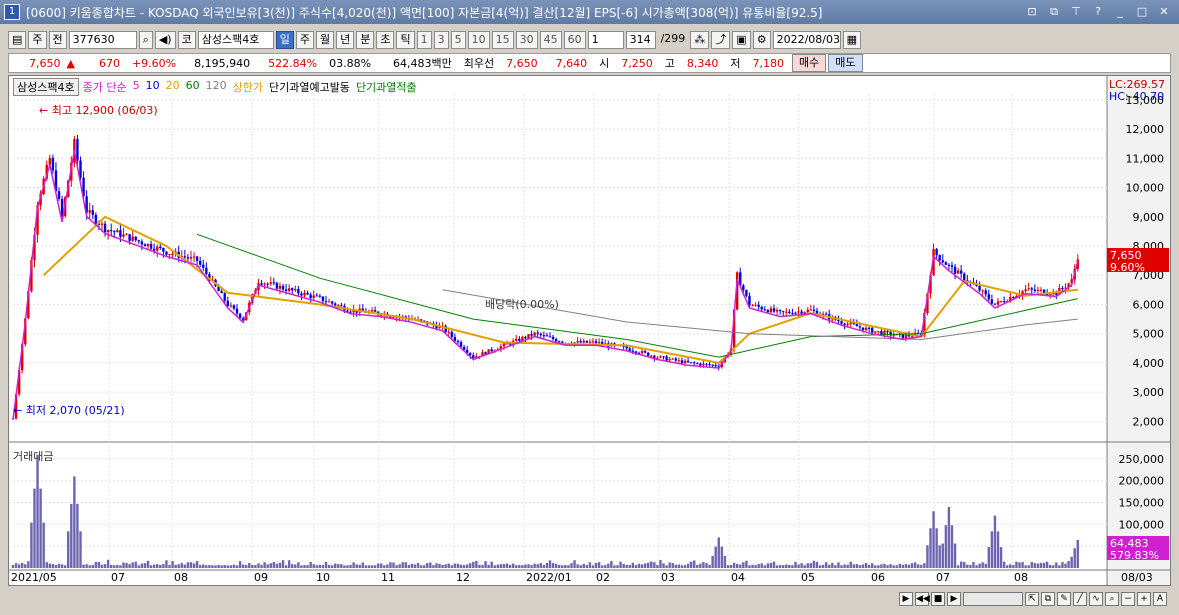 This screenshot has width=1179, height=615. Describe the element at coordinates (1048, 599) in the screenshot. I see `copy-icon: ⧉` at that location.